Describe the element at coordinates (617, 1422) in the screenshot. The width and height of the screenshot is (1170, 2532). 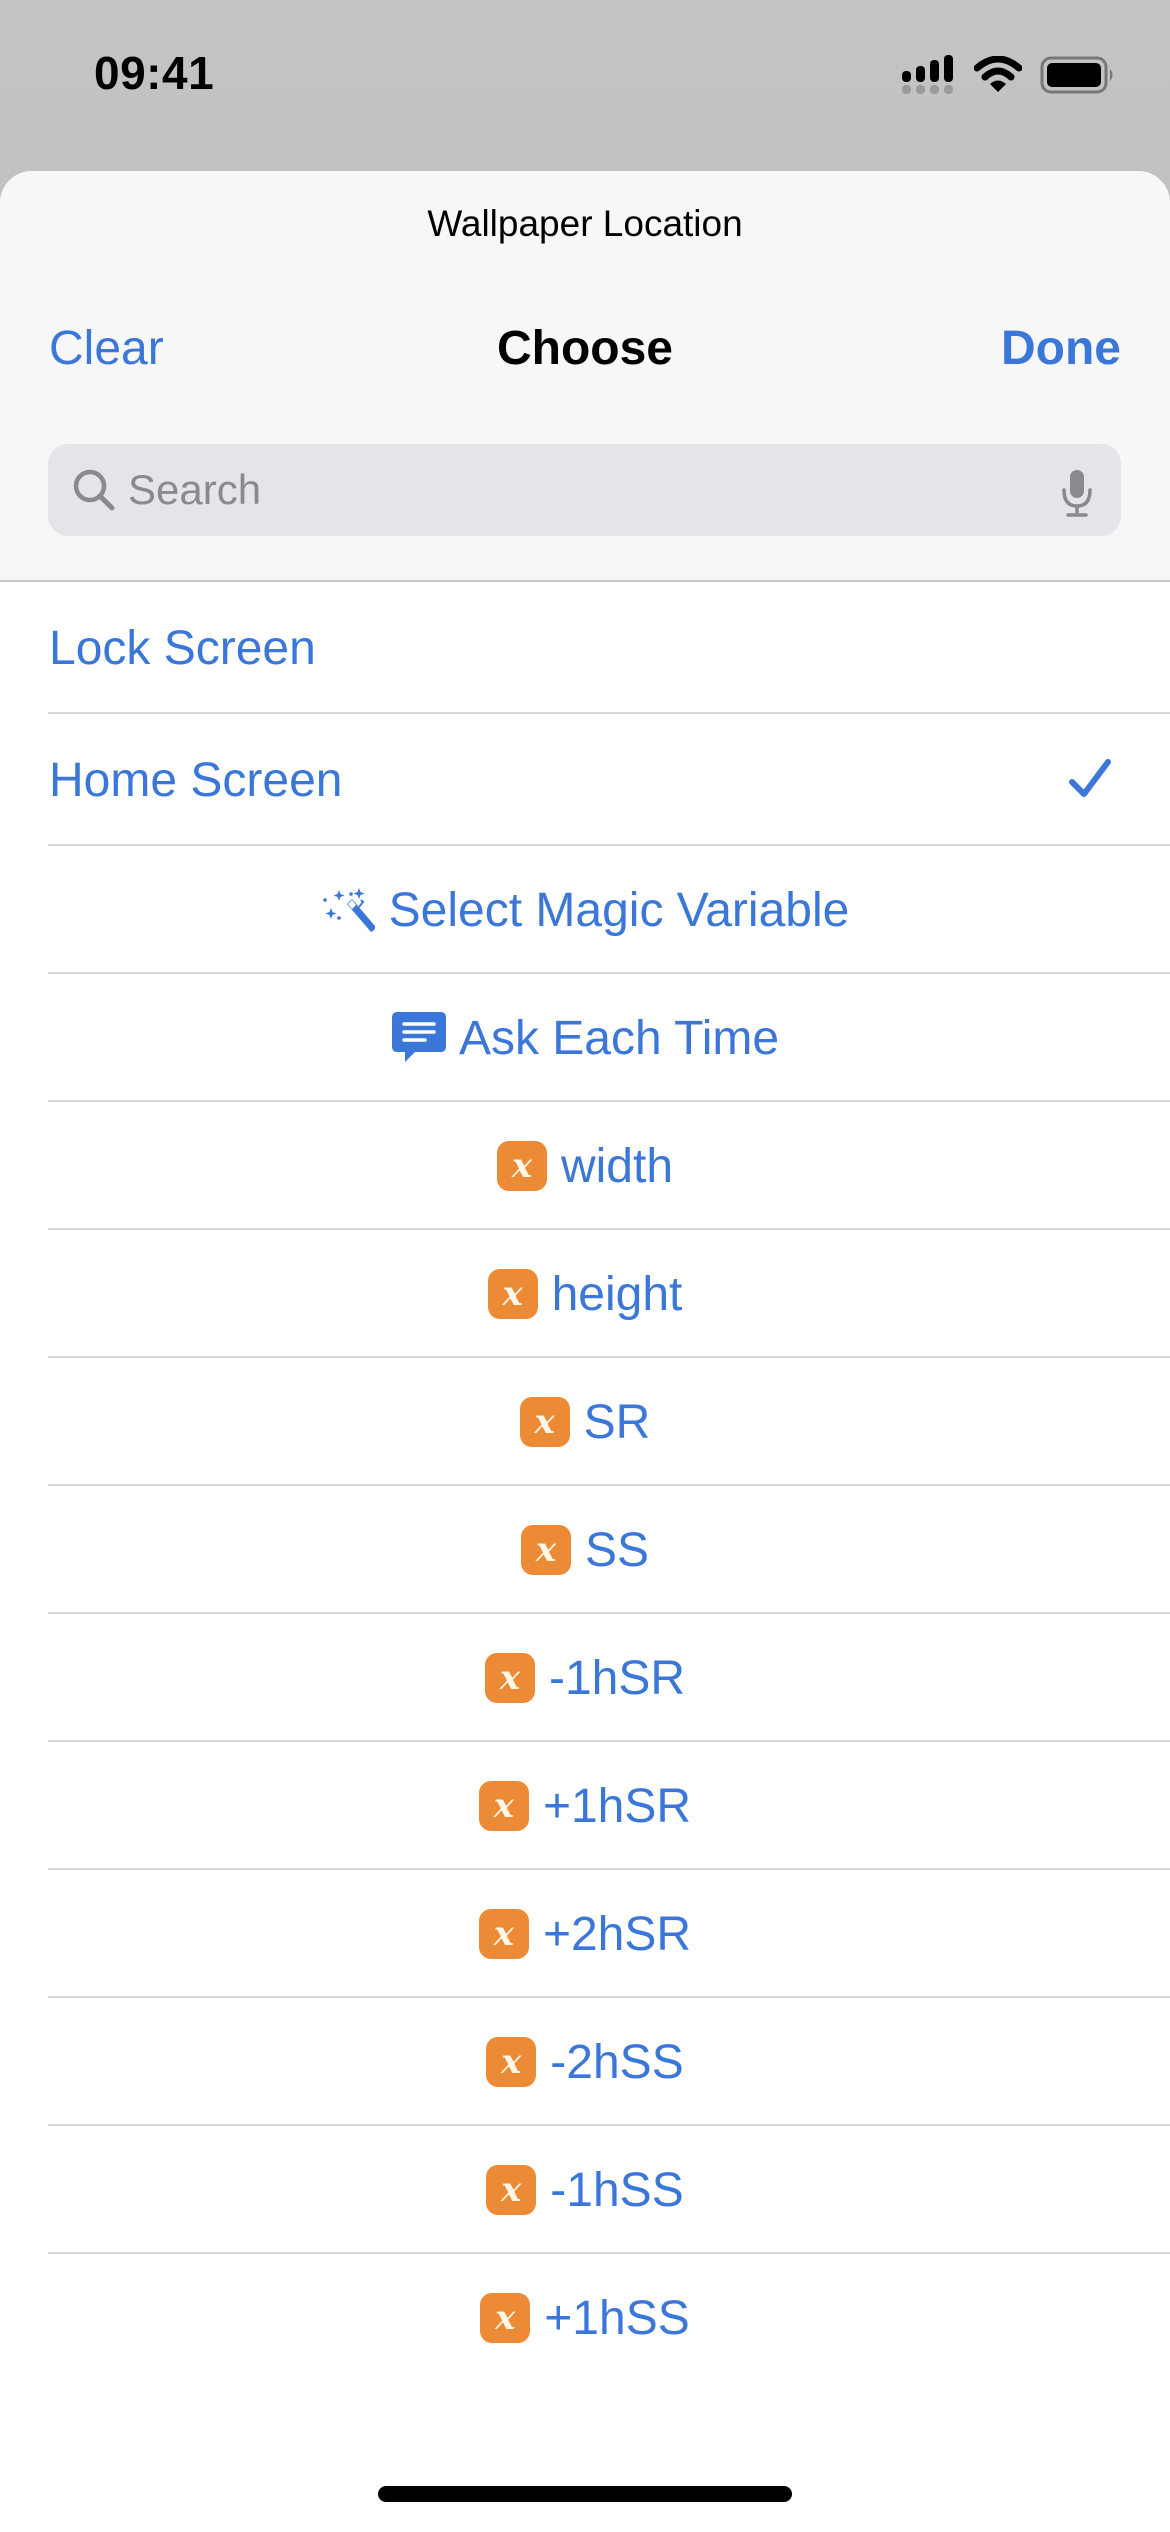
I see `variable-label: SR` at that location.